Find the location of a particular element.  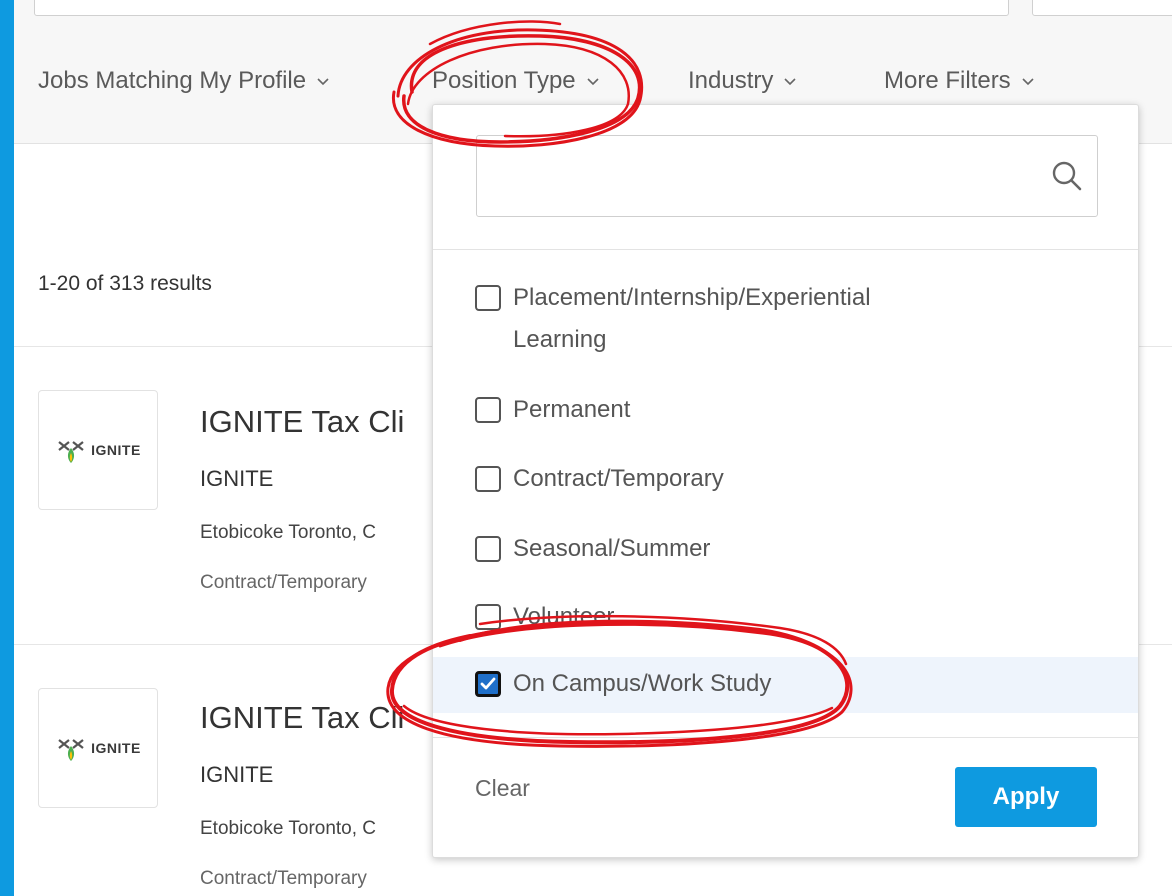

checkbox-checked is located at coordinates (488, 684).